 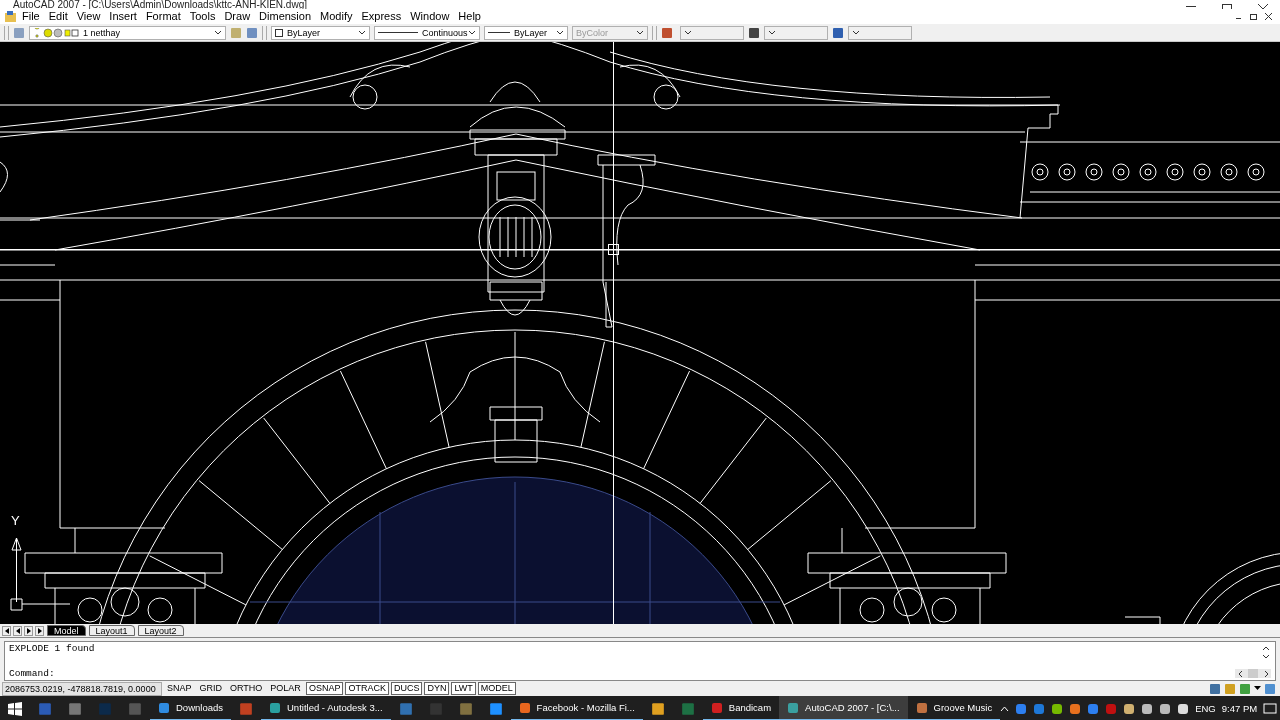 What do you see at coordinates (246, 688) in the screenshot?
I see `status-toggle: ORTHO` at bounding box center [246, 688].